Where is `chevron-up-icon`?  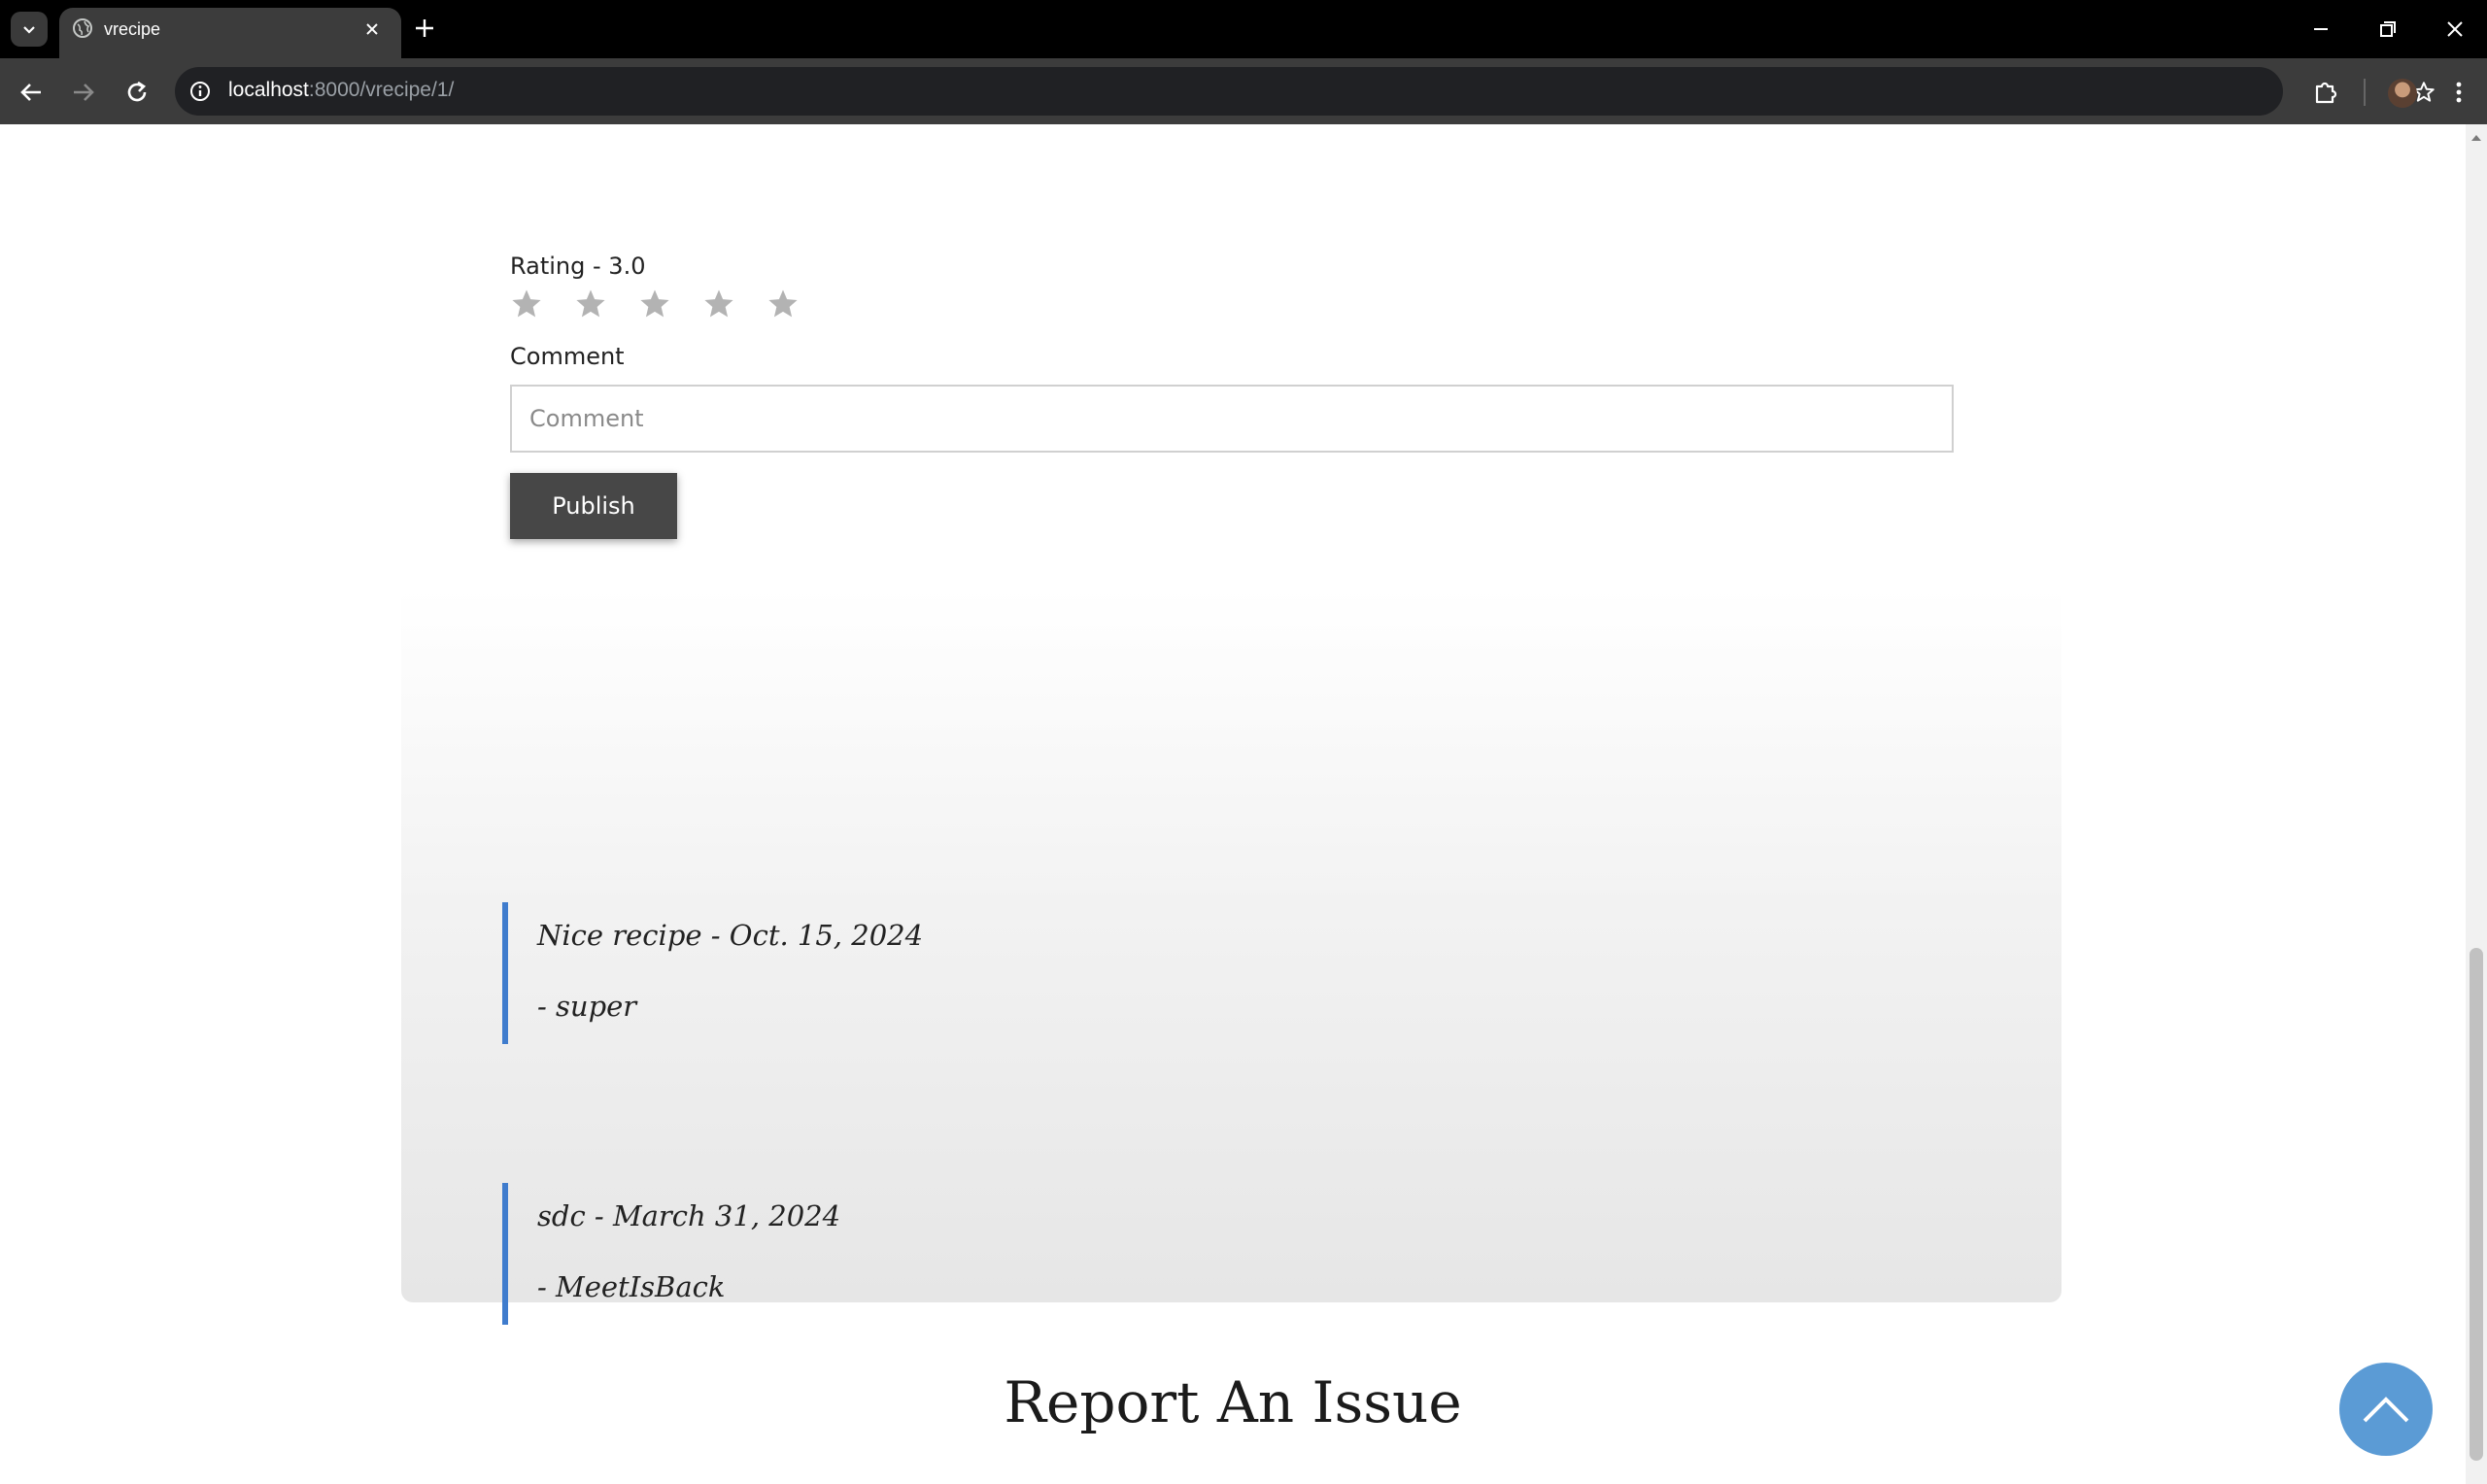 chevron-up-icon is located at coordinates (2386, 1410).